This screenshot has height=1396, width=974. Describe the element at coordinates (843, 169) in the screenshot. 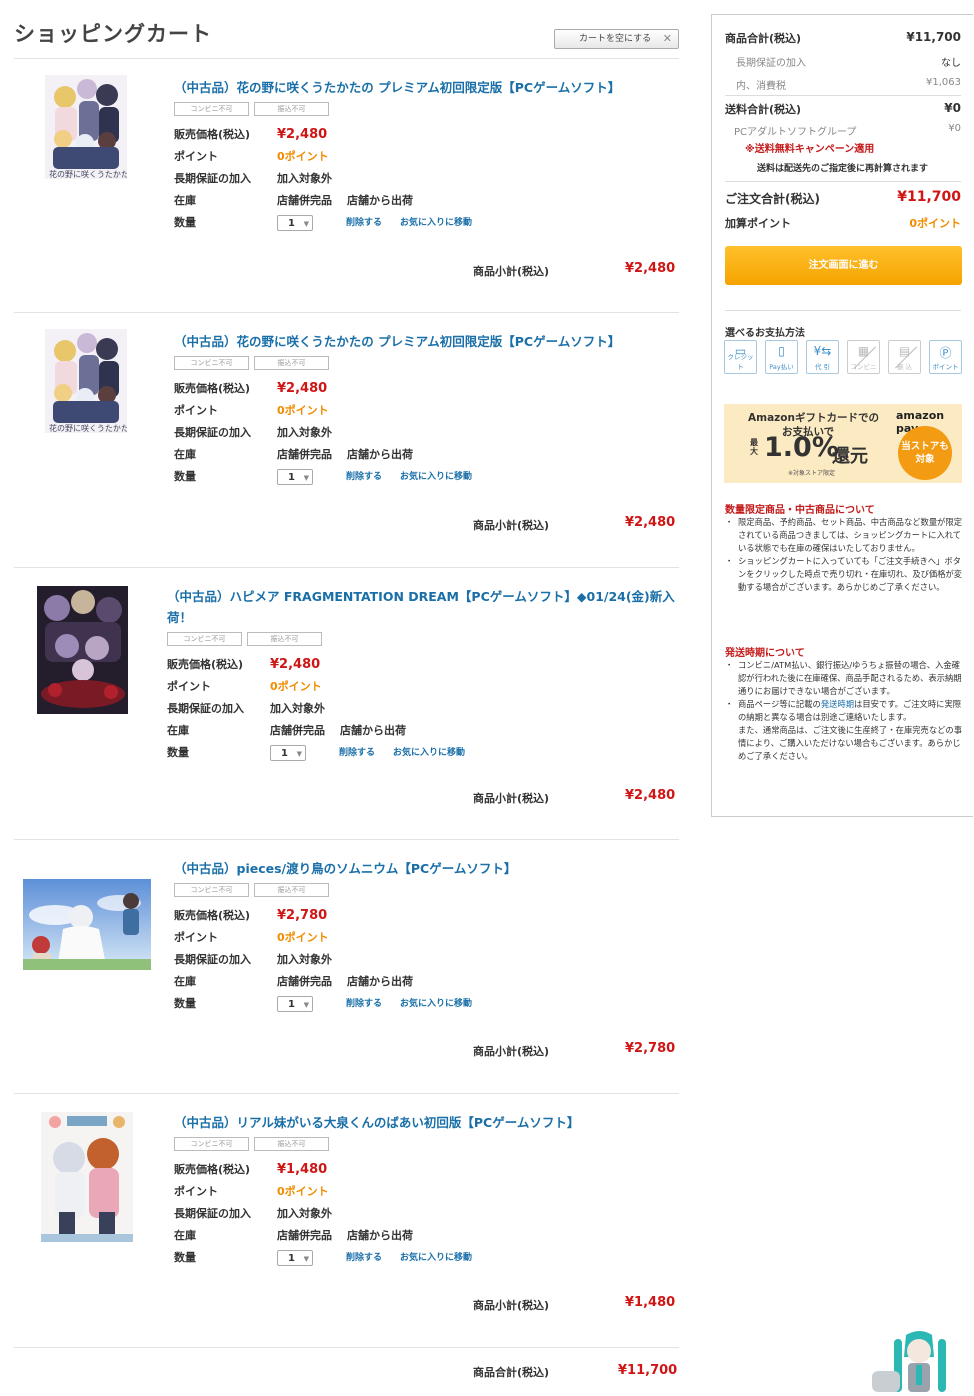

I see `shipping-recalc-note: 送料は配送先のご指定後に再計算されます` at that location.